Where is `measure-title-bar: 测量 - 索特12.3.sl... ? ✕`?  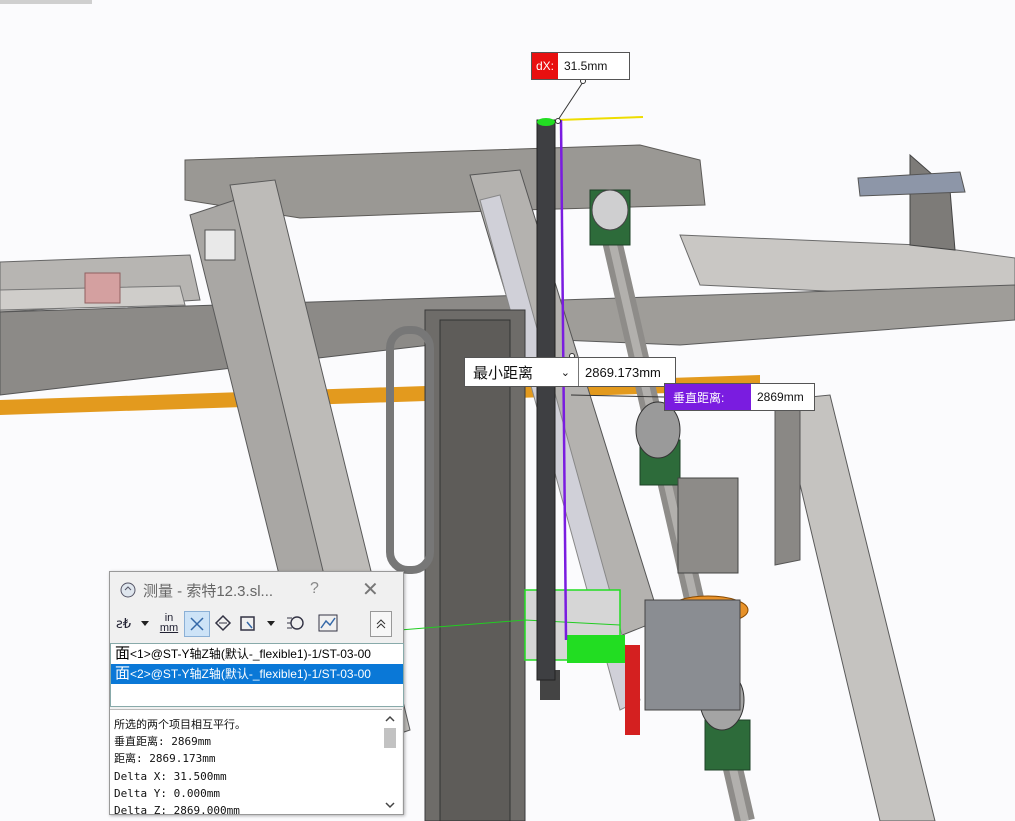
measure-title-bar: 测量 - 索特12.3.sl... ? ✕ is located at coordinates (256, 590).